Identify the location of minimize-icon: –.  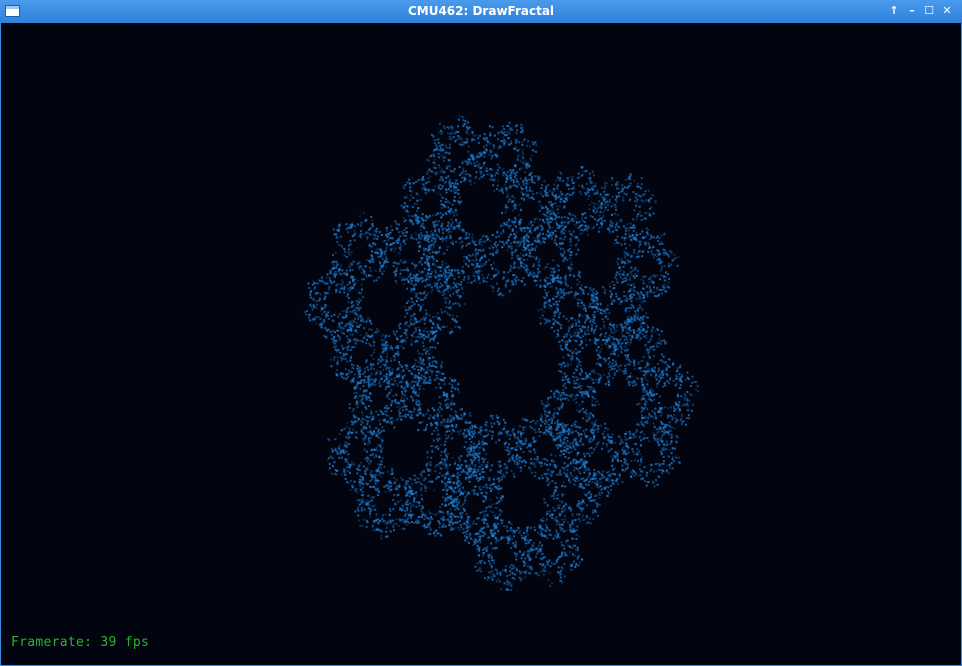
(912, 11).